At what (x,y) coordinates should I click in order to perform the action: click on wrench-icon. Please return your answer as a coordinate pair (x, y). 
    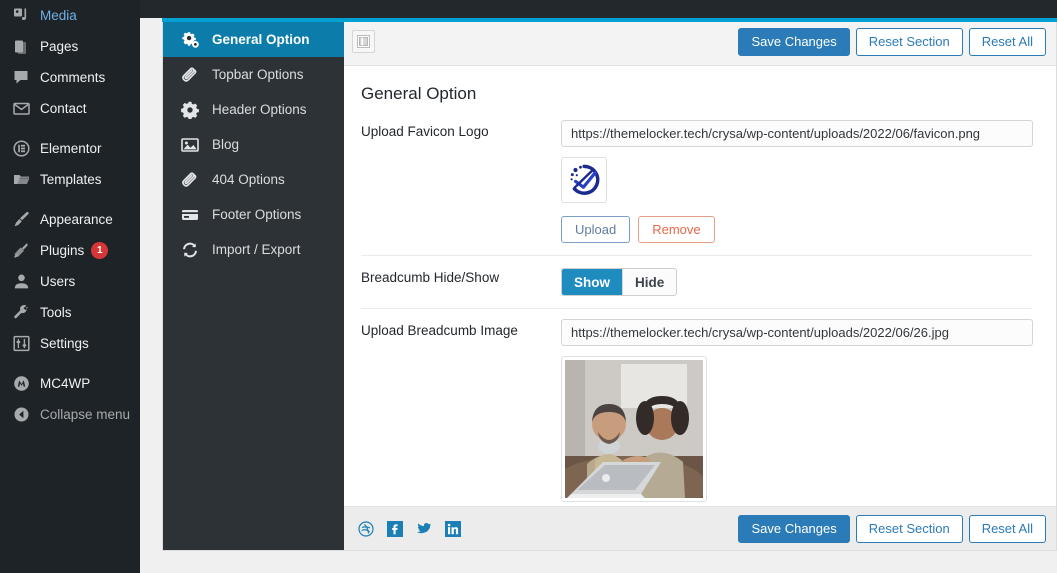
    Looking at the image, I should click on (21, 313).